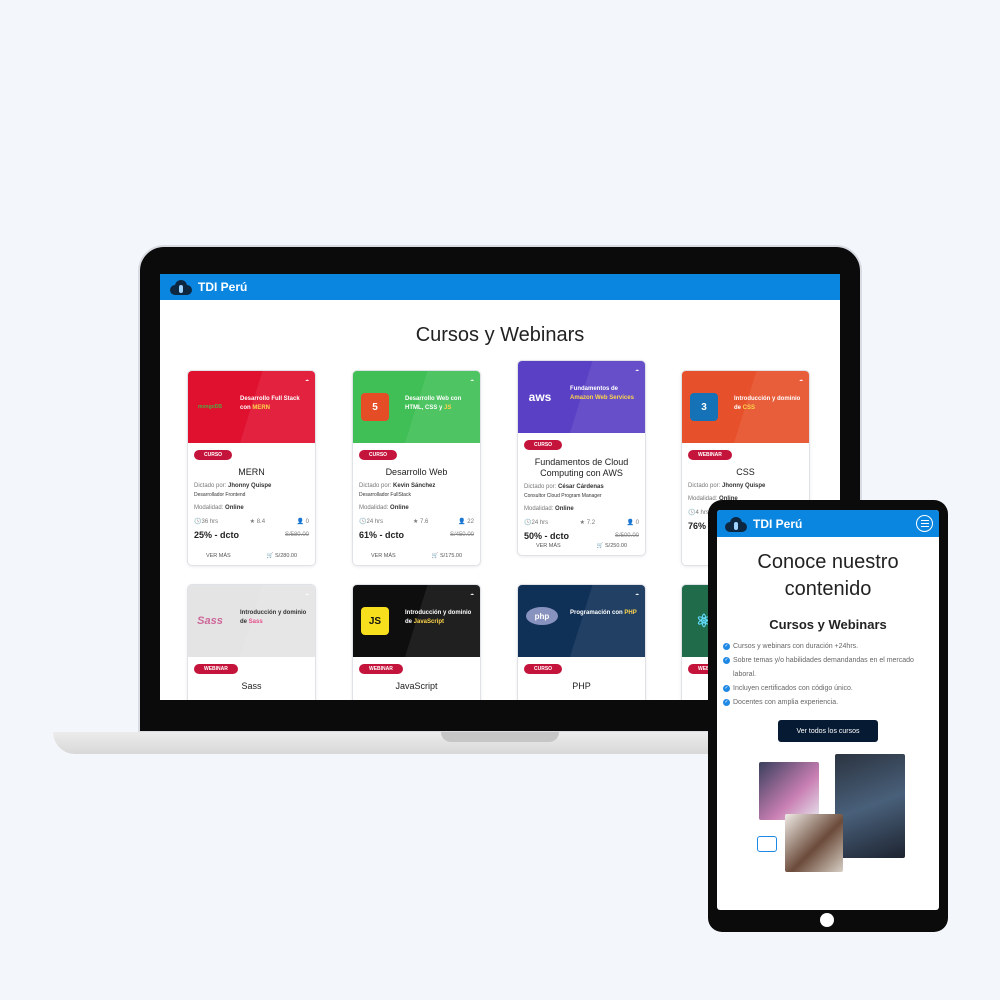  I want to click on course-stats: 🕓24 hrs ★ 7.2 👤 0, so click(581, 522).